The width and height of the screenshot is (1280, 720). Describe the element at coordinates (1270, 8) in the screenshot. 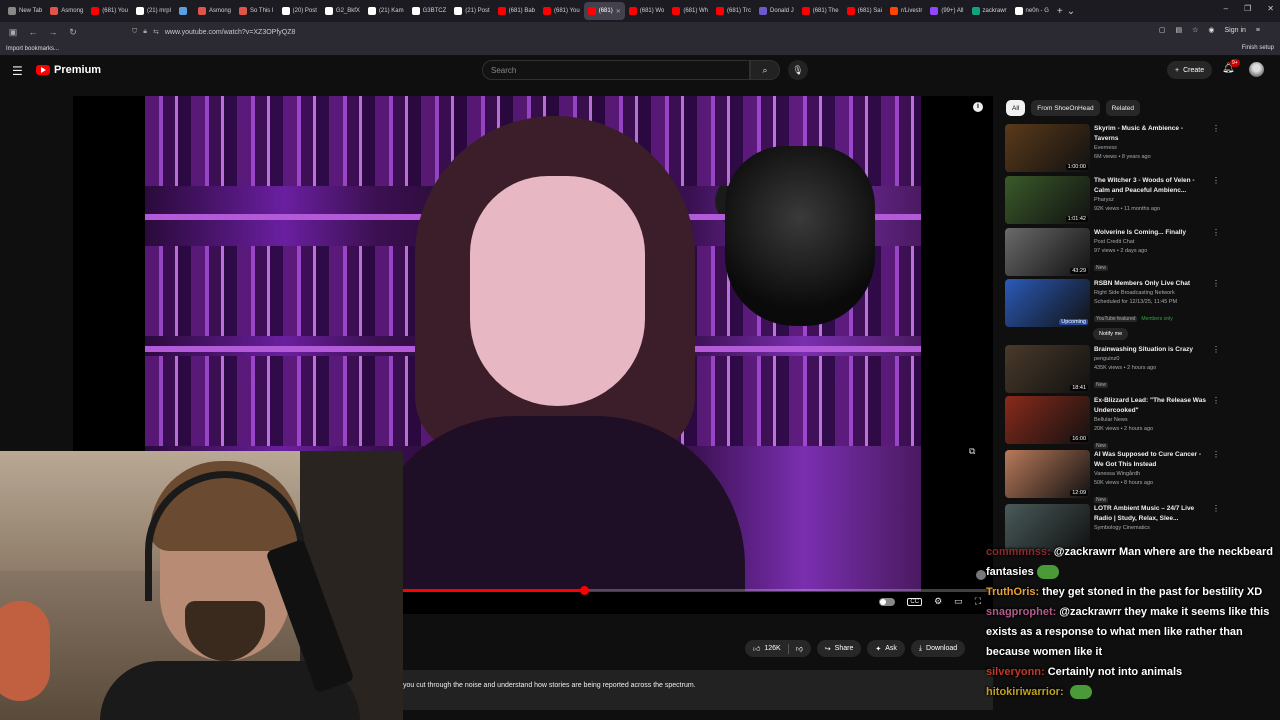

I see `close-icon: ✕` at that location.